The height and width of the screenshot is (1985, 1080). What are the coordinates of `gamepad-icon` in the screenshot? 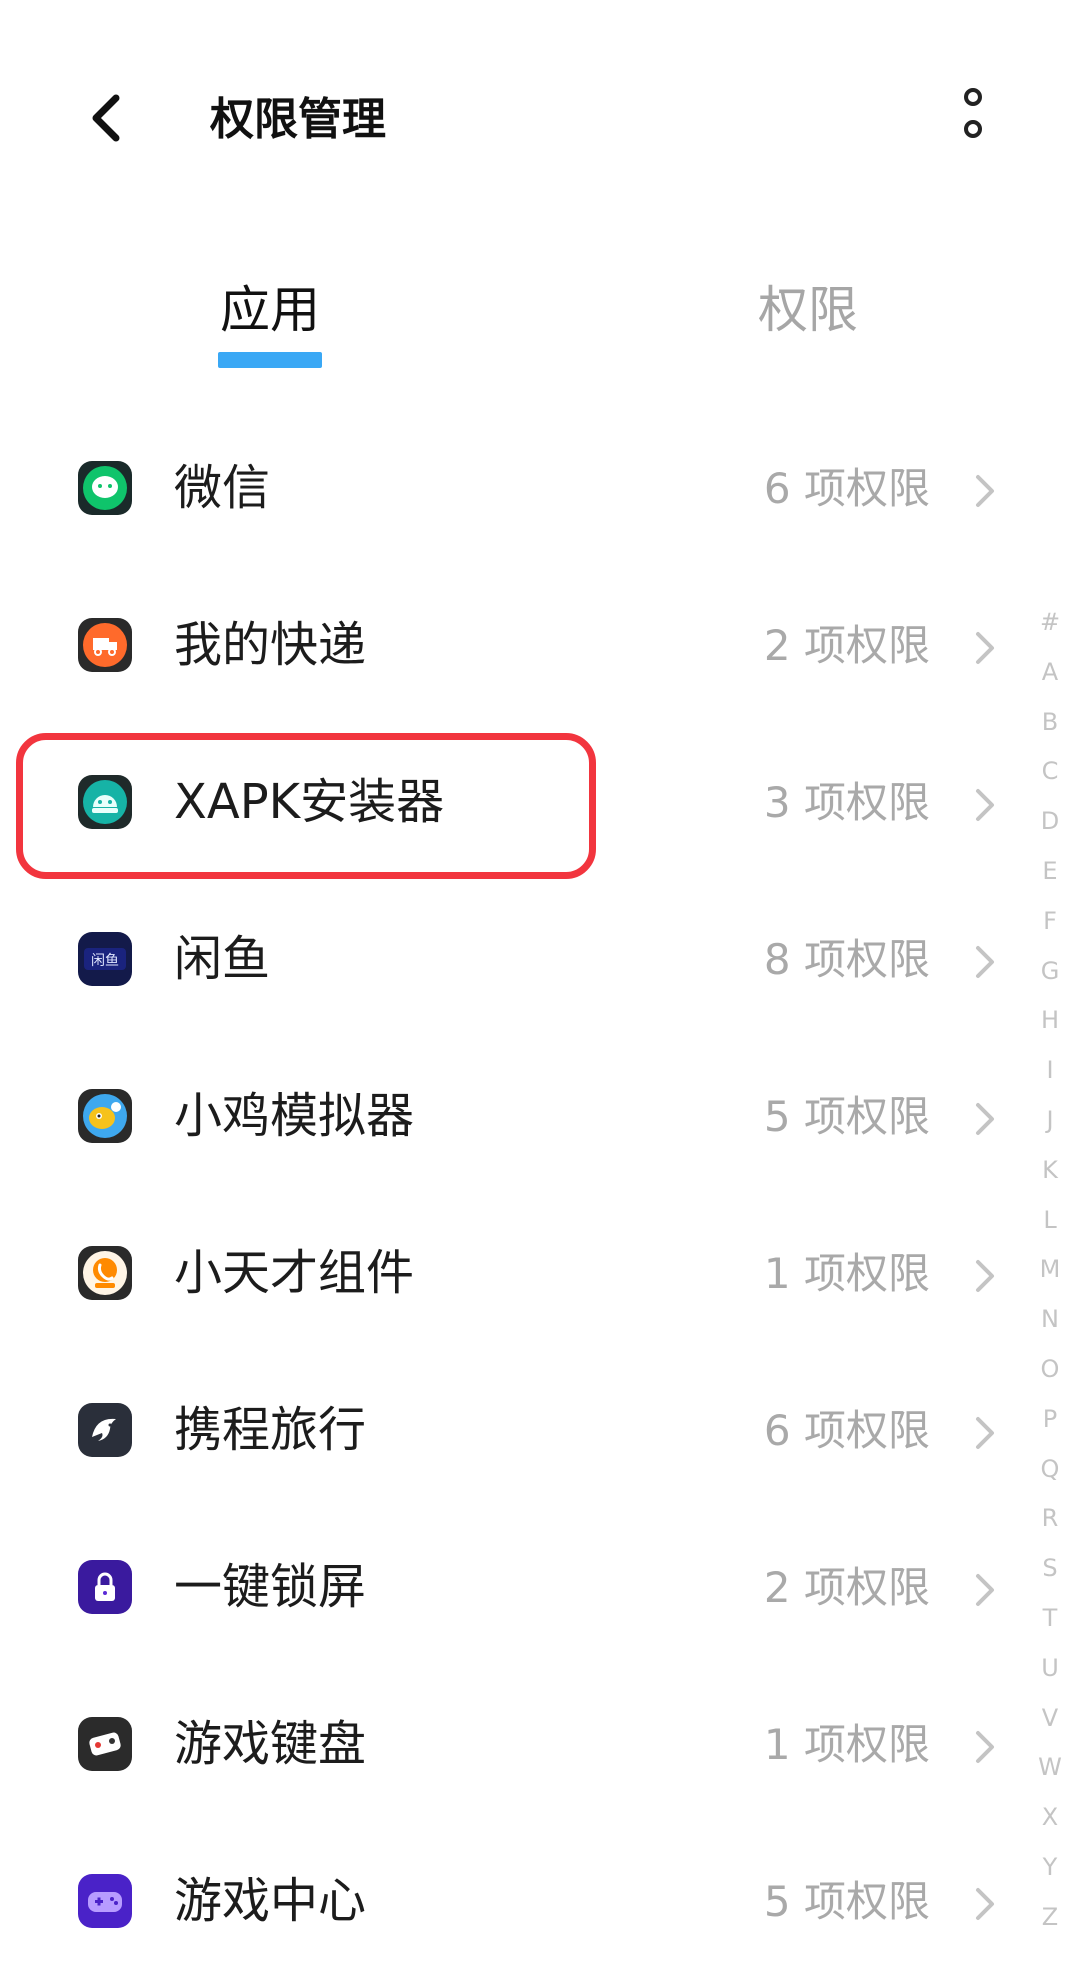 It's located at (105, 1901).